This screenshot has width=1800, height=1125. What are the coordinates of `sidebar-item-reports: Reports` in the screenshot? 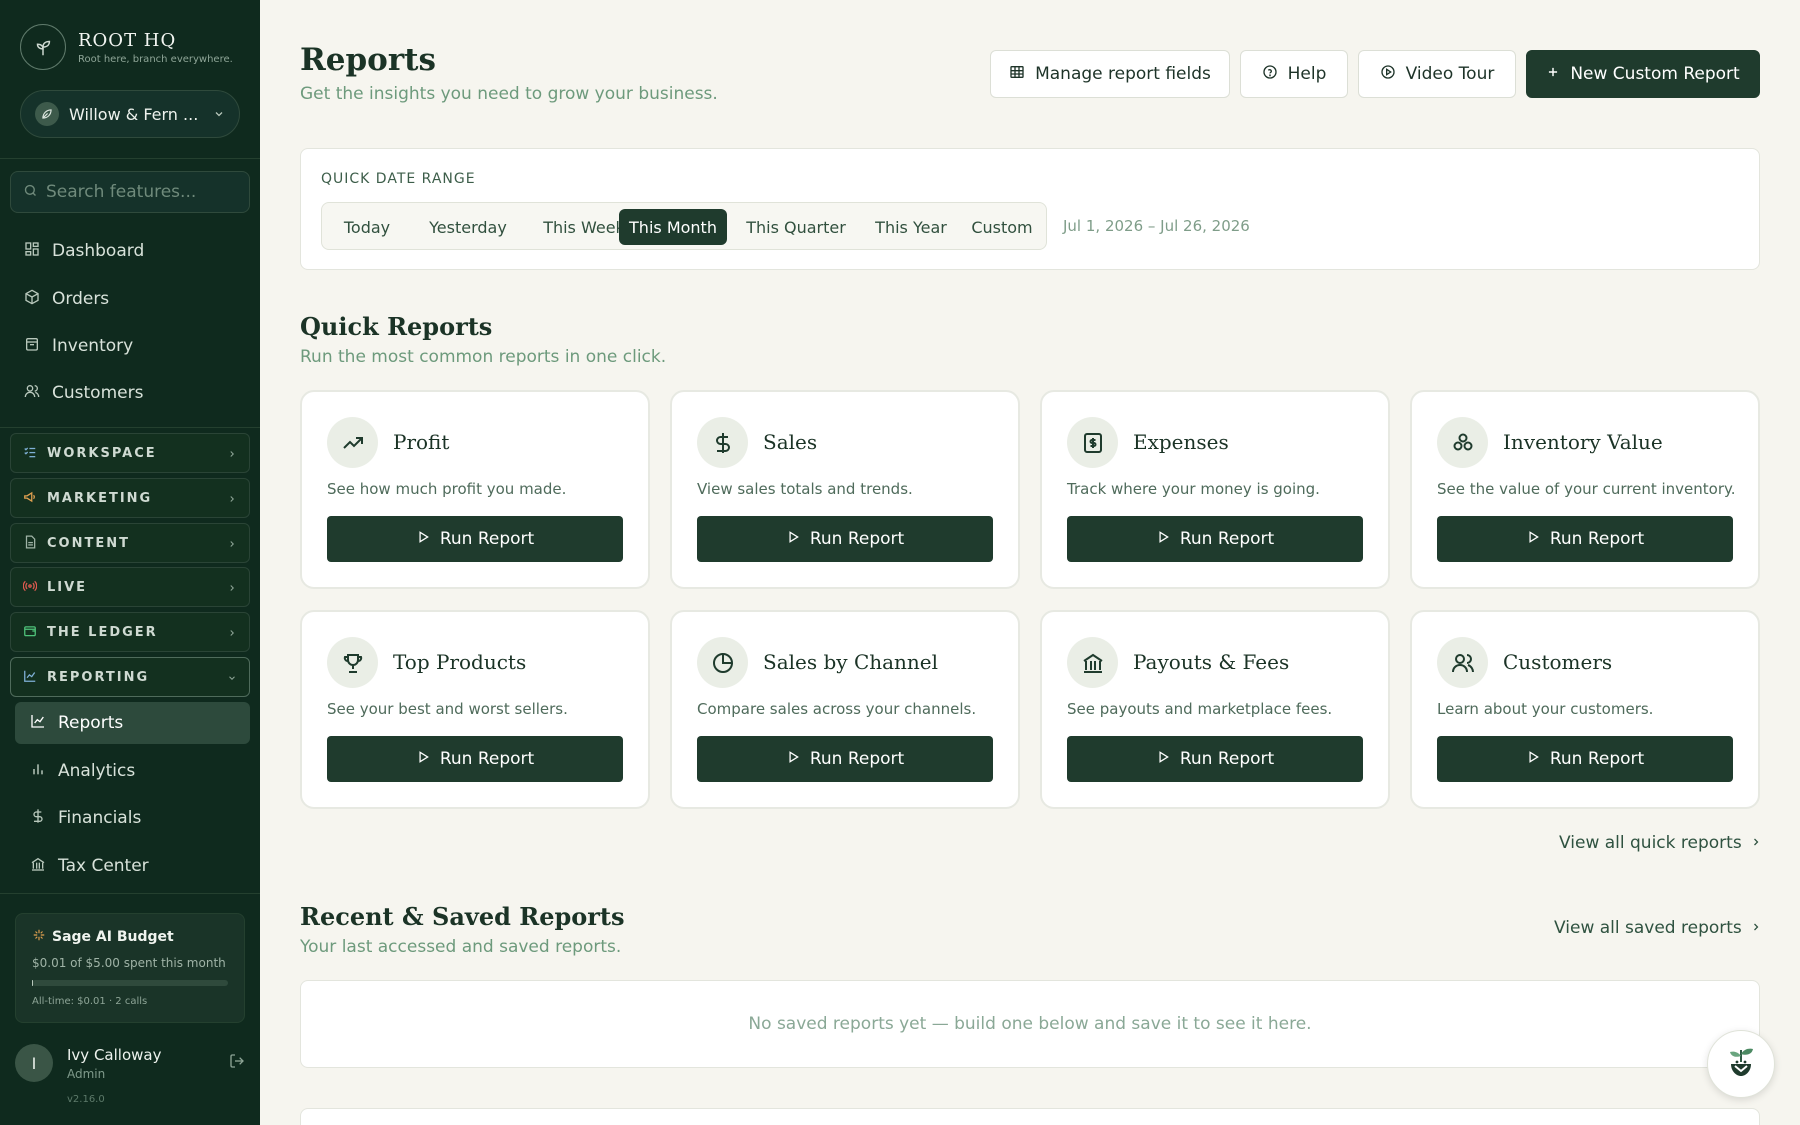 It's located at (132, 723).